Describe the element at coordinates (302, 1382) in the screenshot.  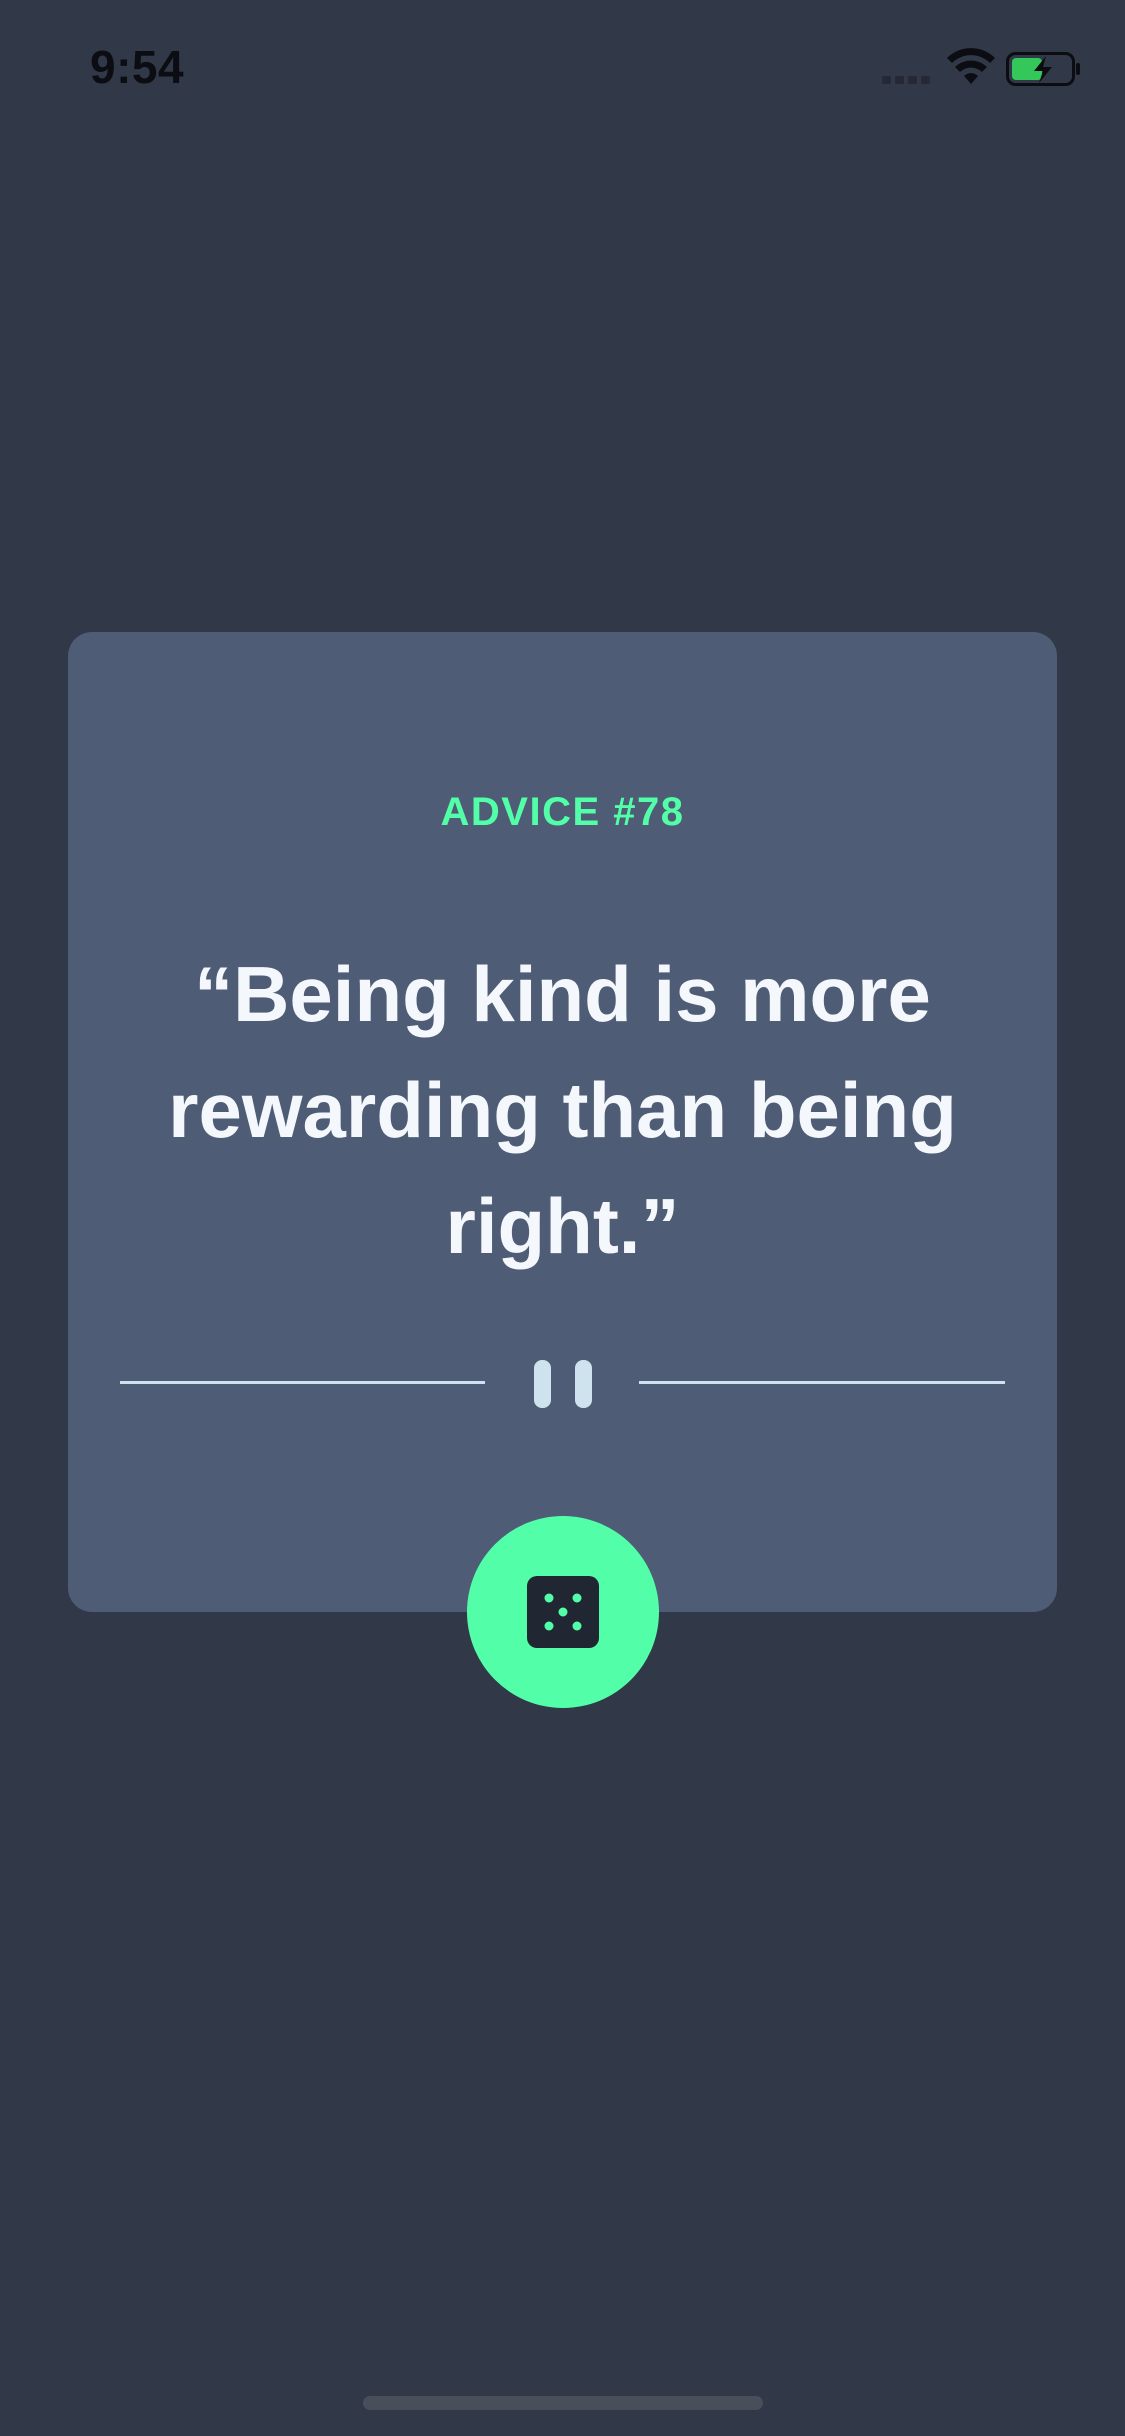
I see `divider-line-left` at that location.